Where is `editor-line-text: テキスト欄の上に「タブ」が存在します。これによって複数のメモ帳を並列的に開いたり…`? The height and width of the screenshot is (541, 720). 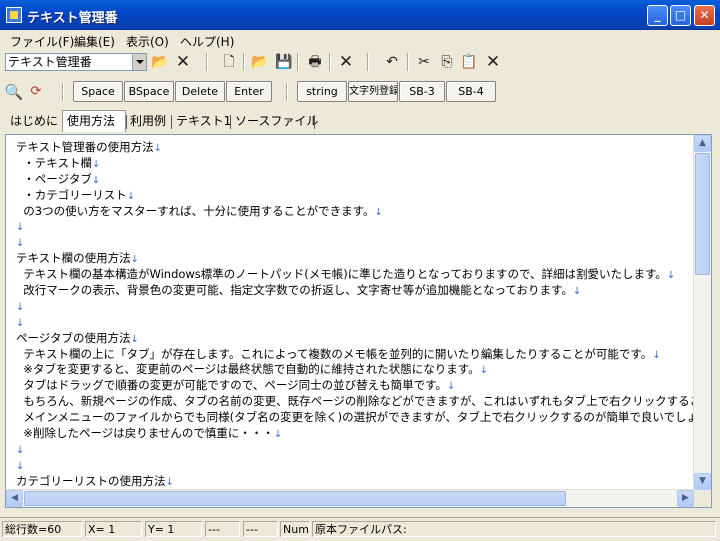 editor-line-text: テキスト欄の上に「タブ」が存在します。これによって複数のメモ帳を並列的に開いたり… is located at coordinates (334, 353).